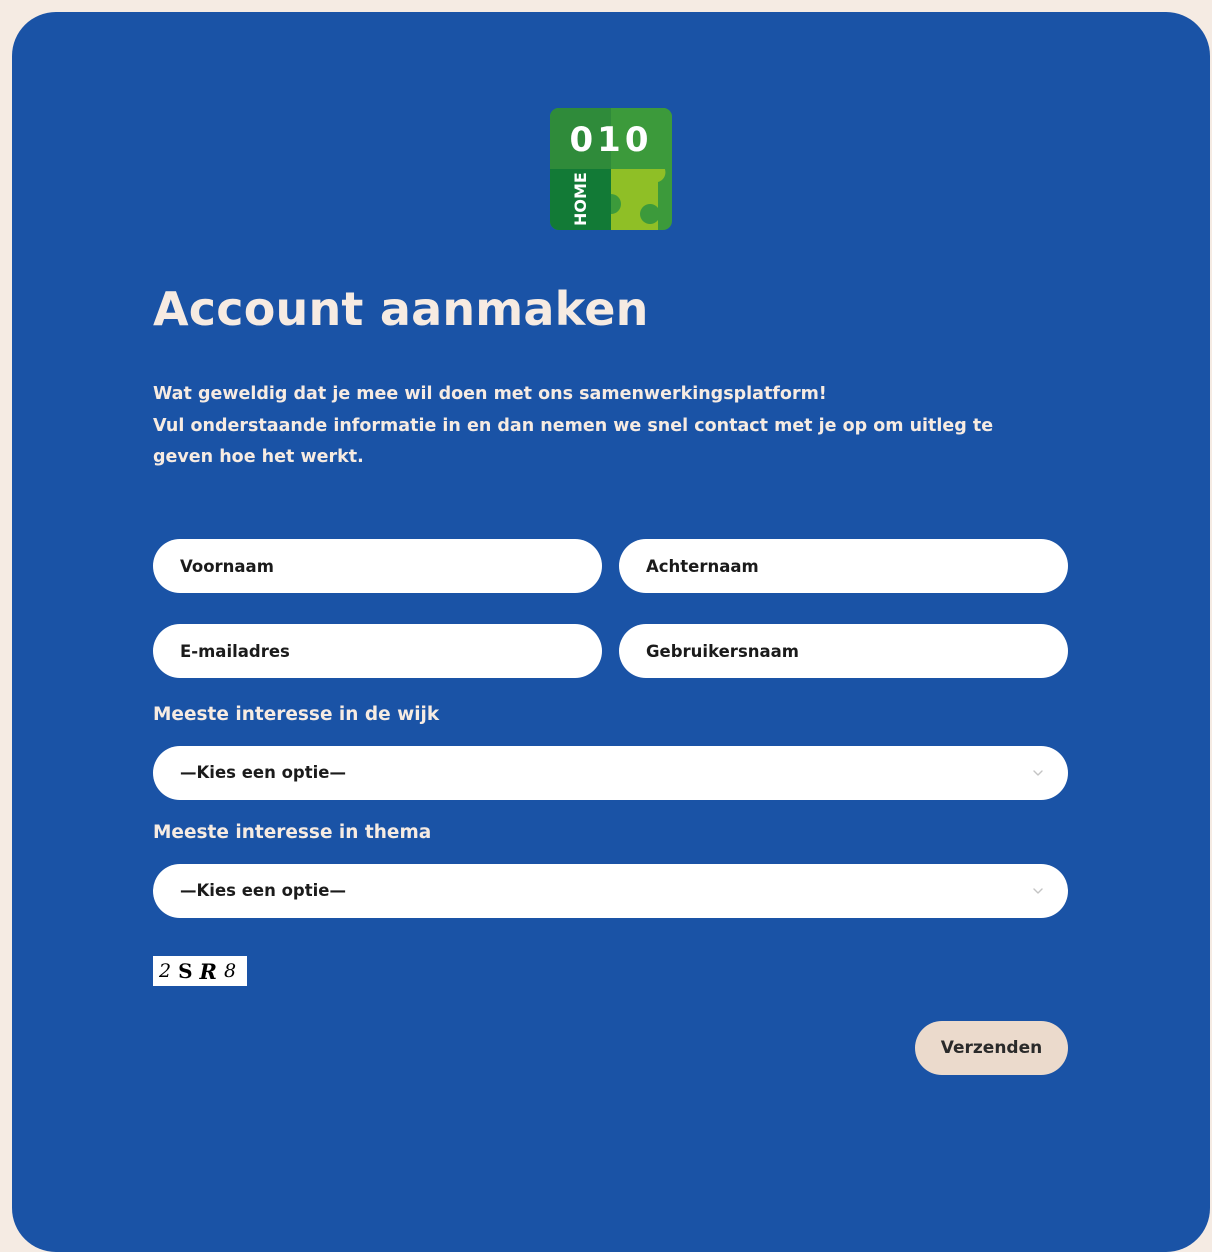 The height and width of the screenshot is (1252, 1212). Describe the element at coordinates (208, 971) in the screenshot. I see `captcha-char: R` at that location.